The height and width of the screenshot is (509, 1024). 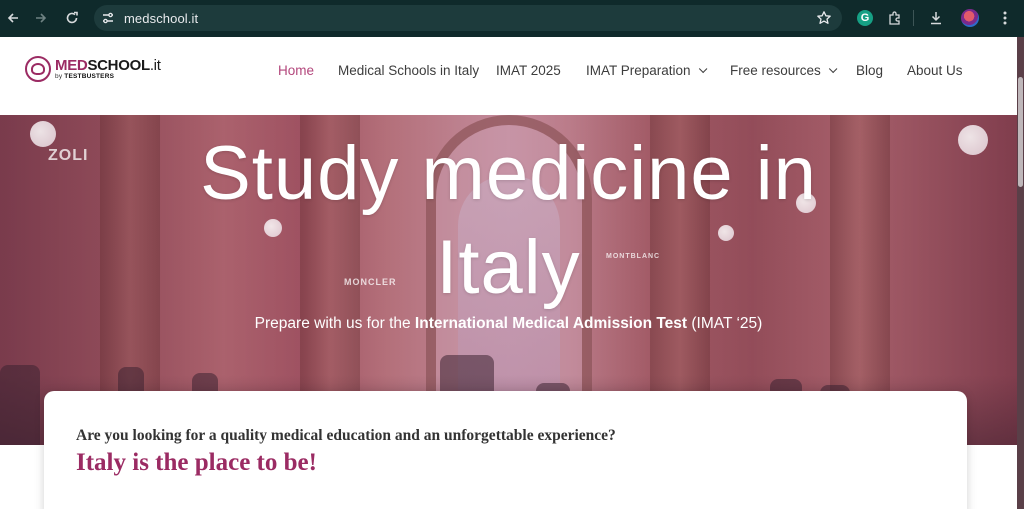 I want to click on hero-subtitle-suffix: (IMAT ‘25), so click(x=725, y=323).